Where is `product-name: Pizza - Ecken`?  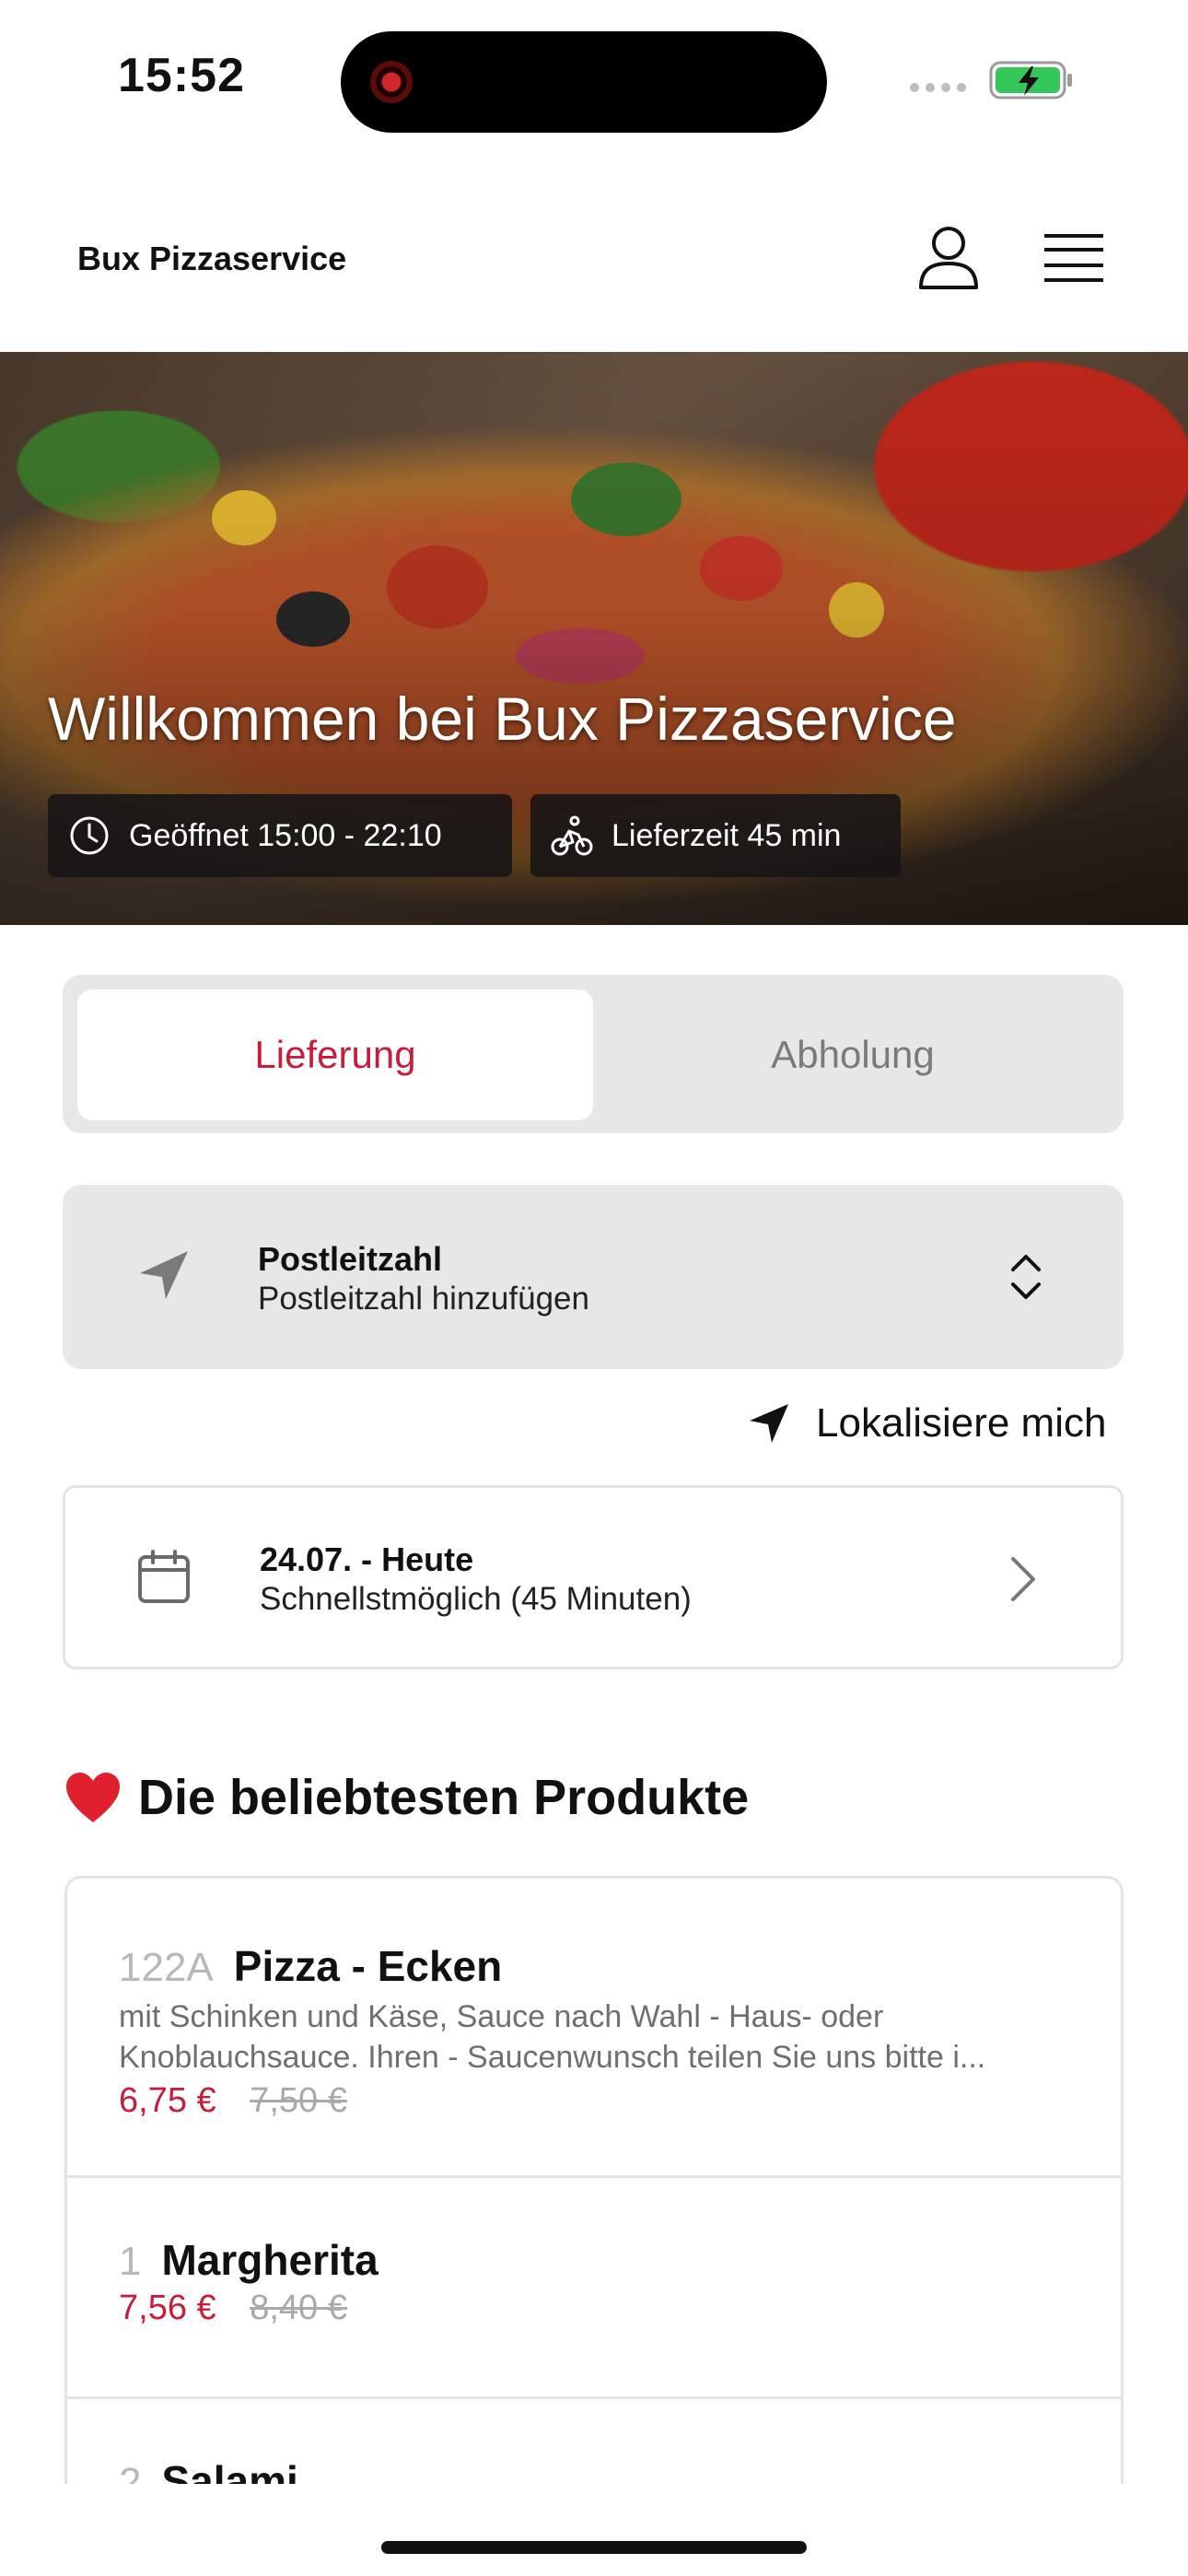 product-name: Pizza - Ecken is located at coordinates (368, 1966).